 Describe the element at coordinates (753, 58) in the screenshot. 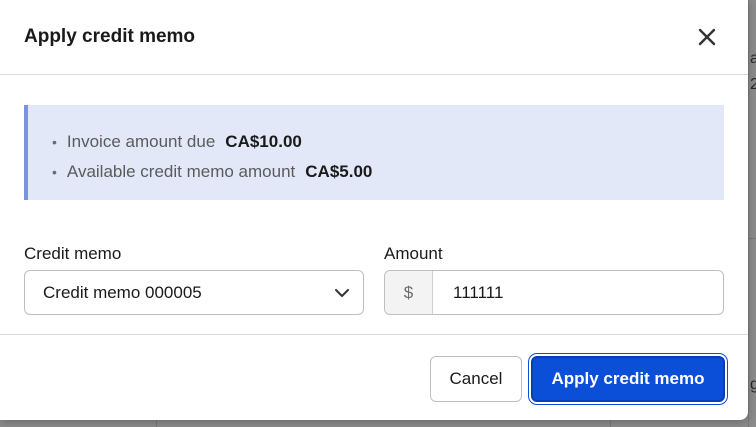

I see `background-text: at` at that location.